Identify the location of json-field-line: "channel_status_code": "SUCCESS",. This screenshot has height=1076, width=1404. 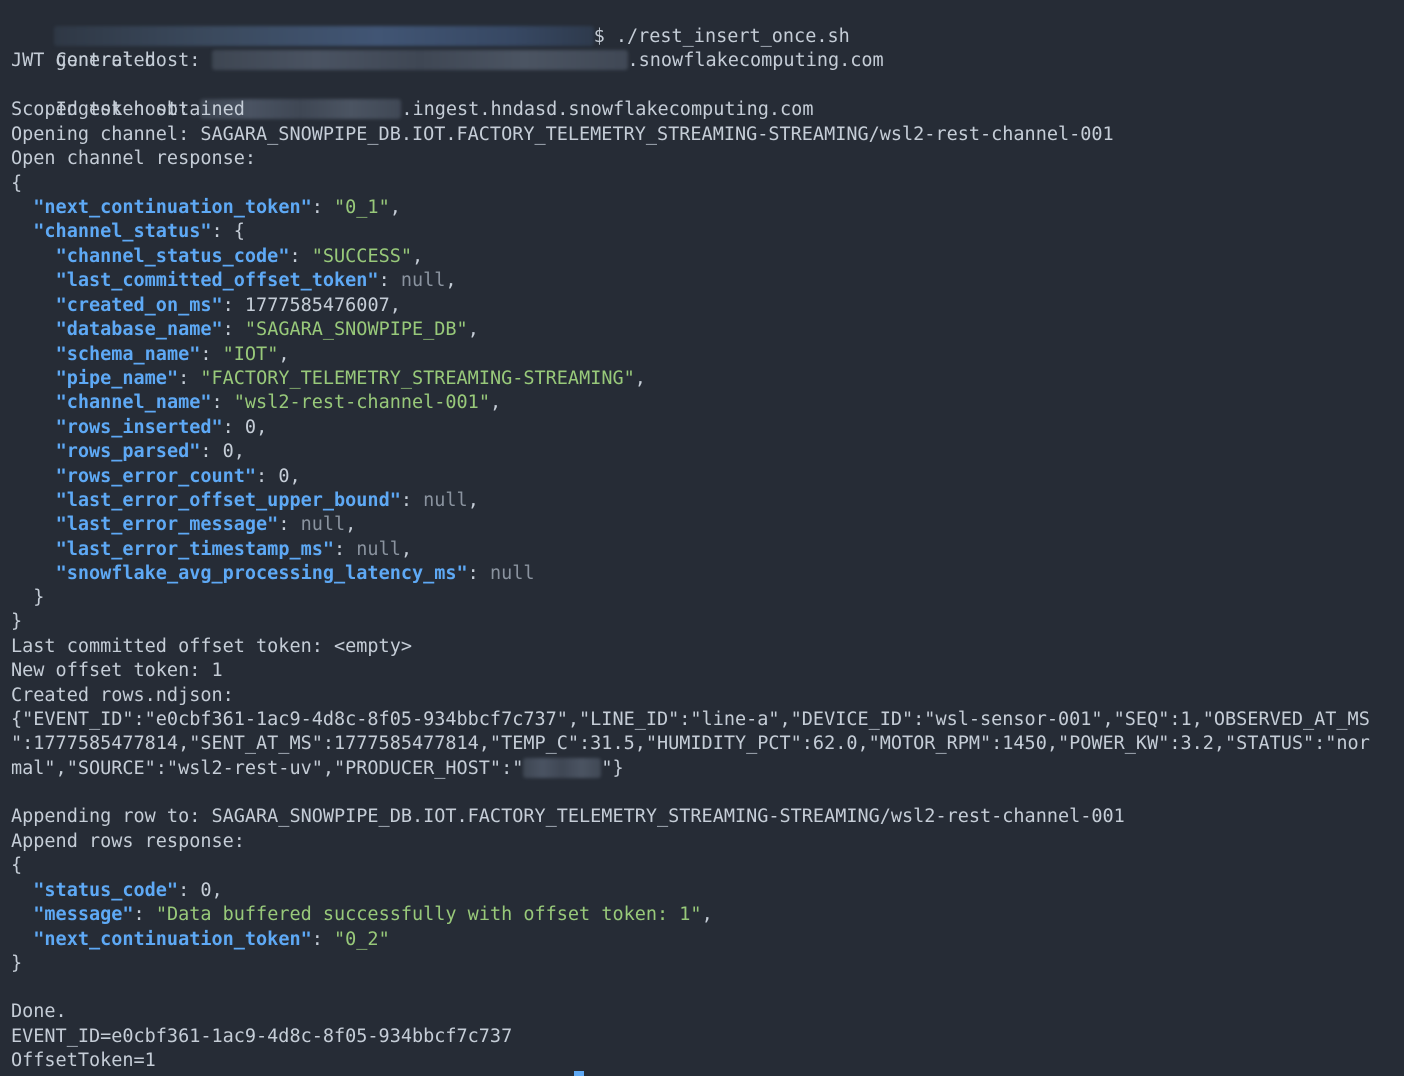
(239, 256).